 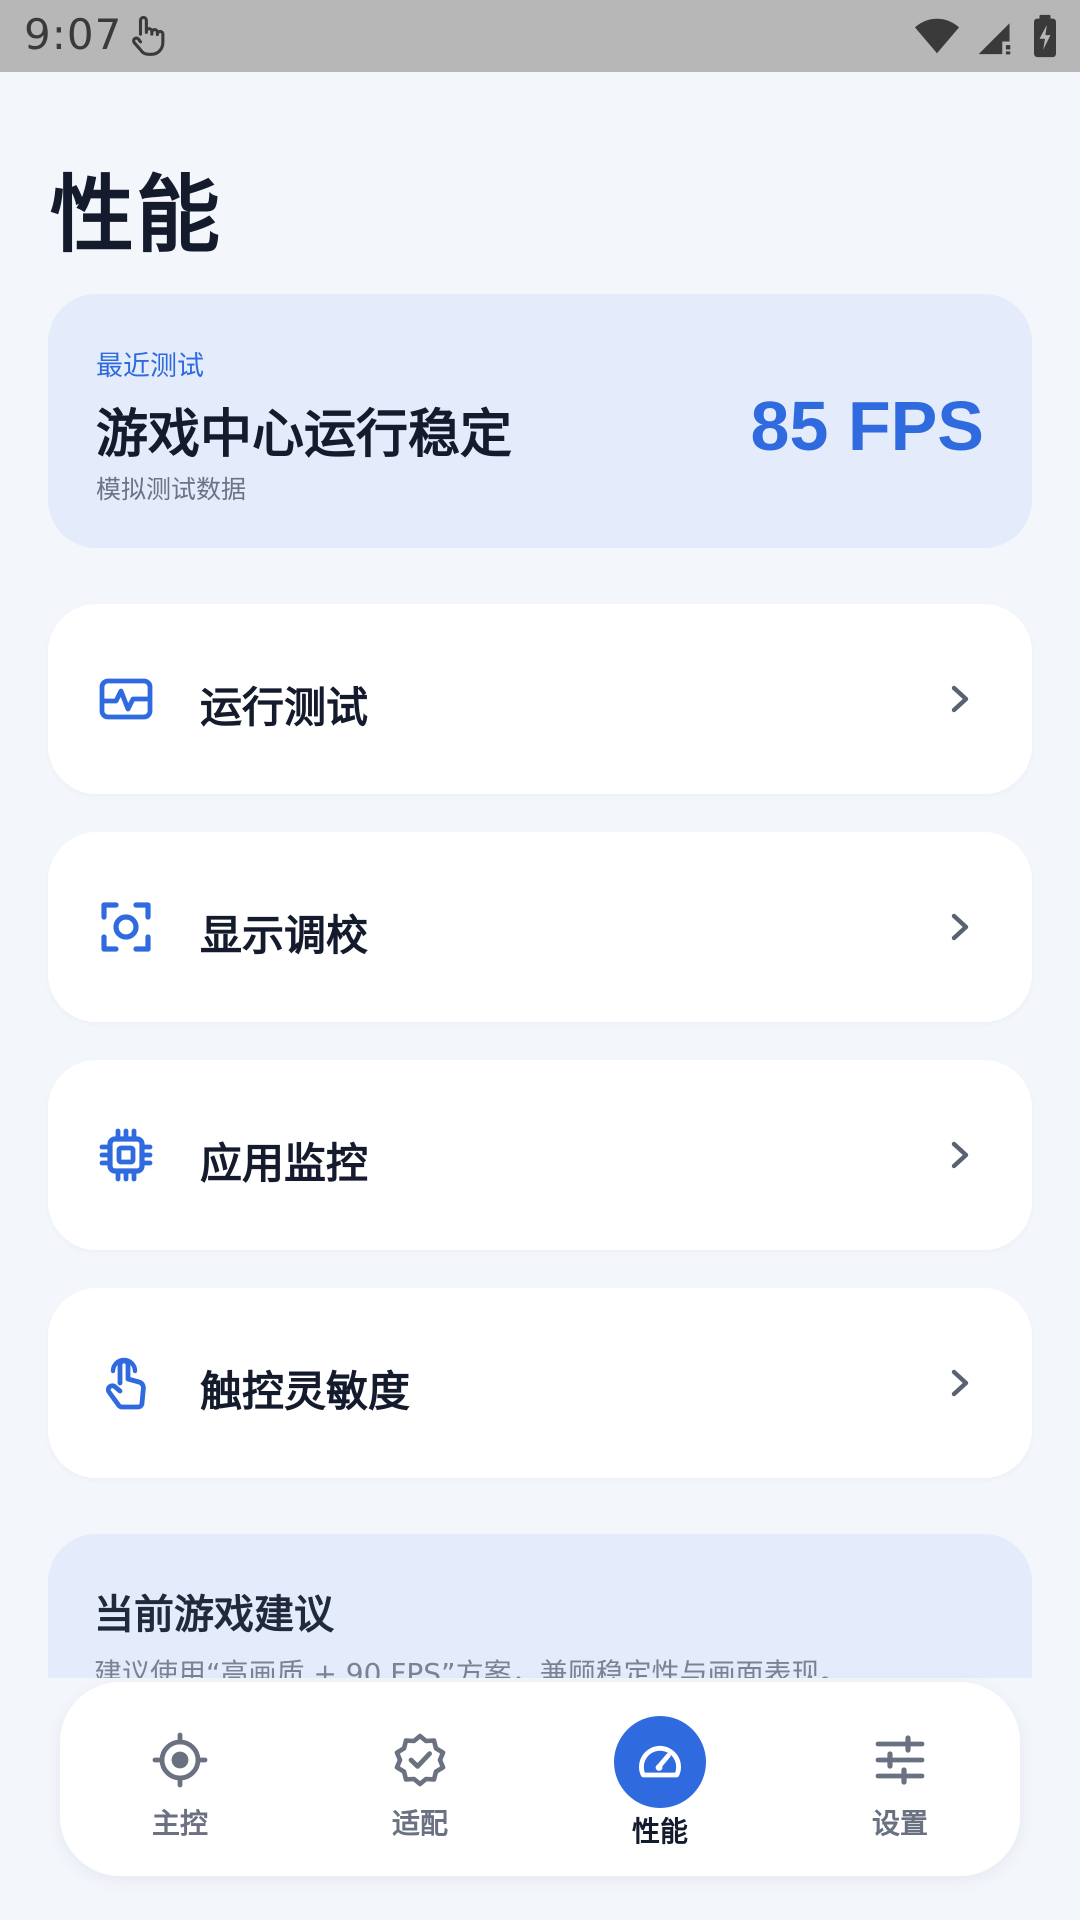 I want to click on recent-test-headline: 游戏中心运行稳定, so click(x=304, y=435).